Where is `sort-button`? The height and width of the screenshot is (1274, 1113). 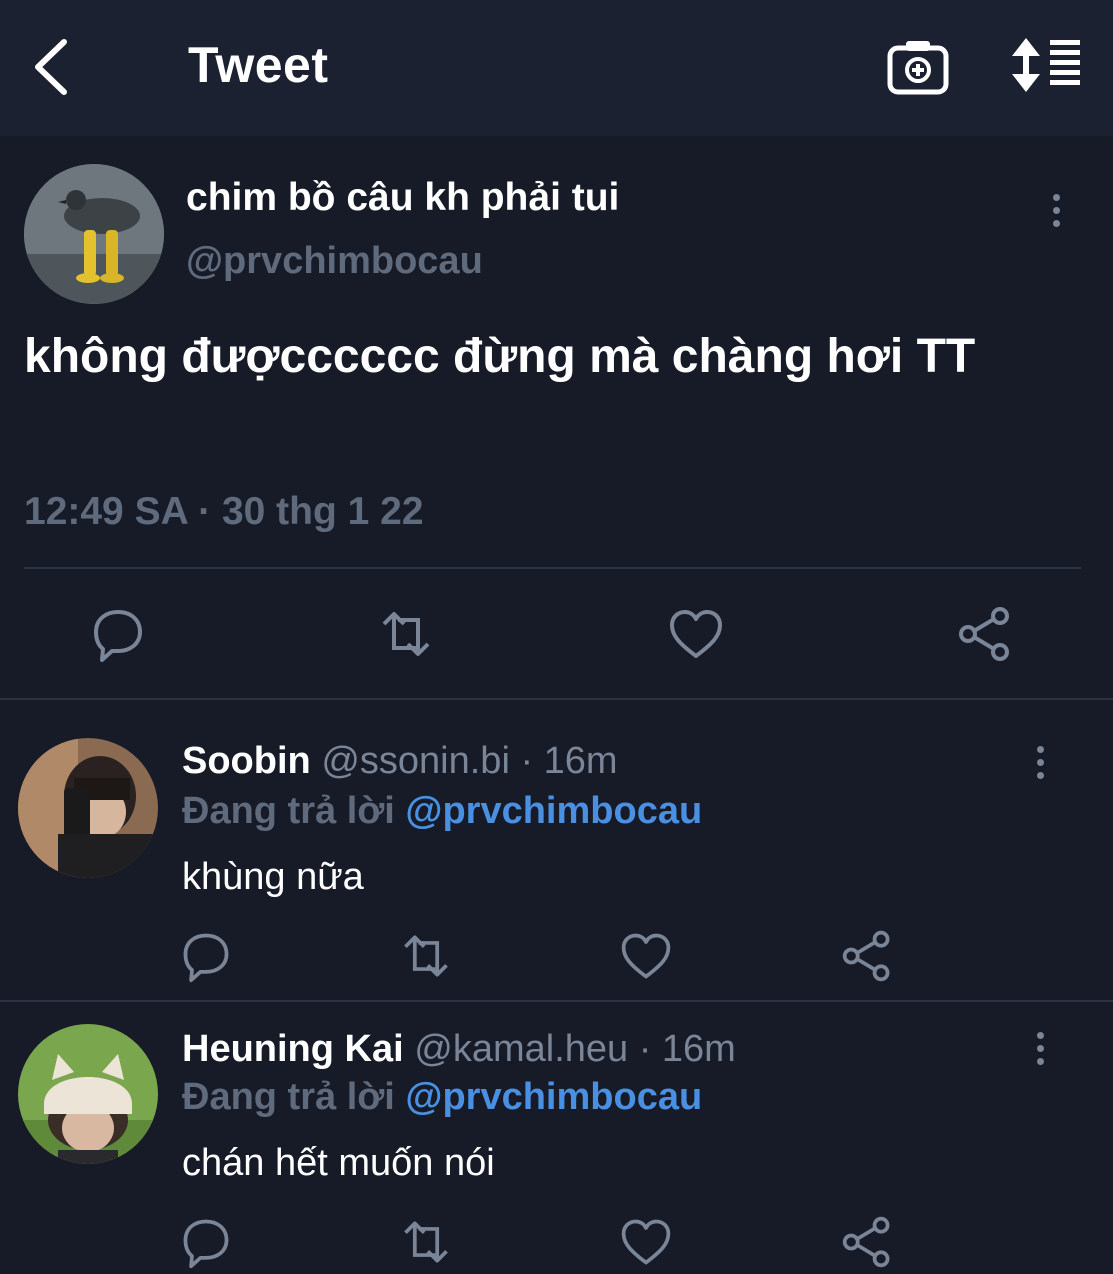
sort-button is located at coordinates (1048, 66).